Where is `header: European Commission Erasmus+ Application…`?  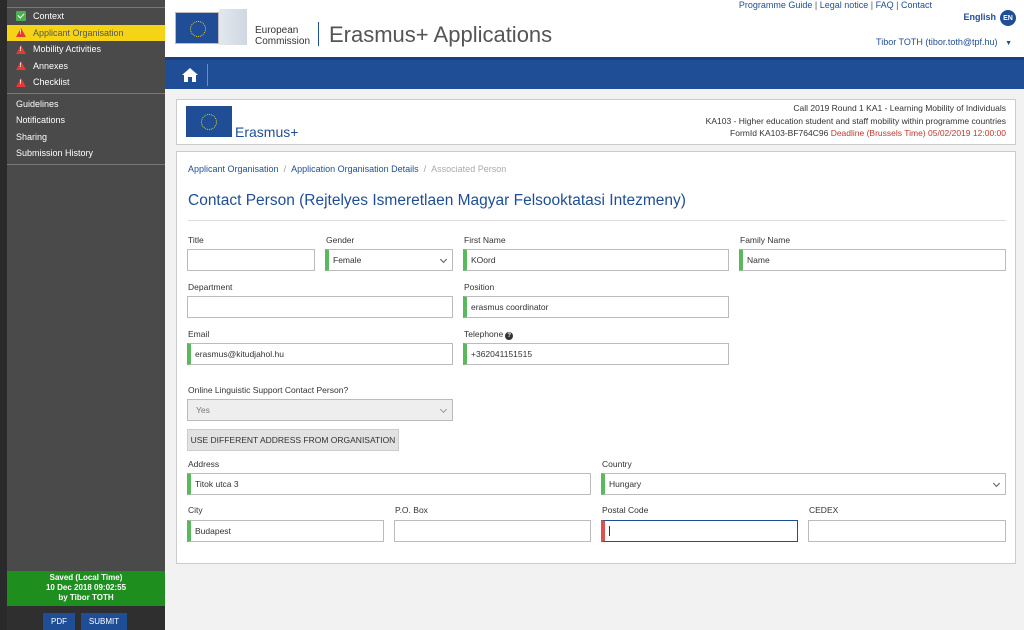
header: European Commission Erasmus+ Application… is located at coordinates (594, 28).